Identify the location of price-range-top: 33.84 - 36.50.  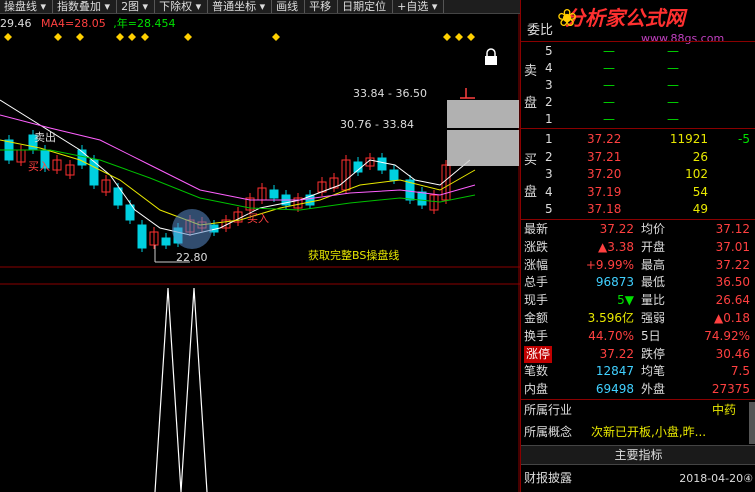
(390, 93).